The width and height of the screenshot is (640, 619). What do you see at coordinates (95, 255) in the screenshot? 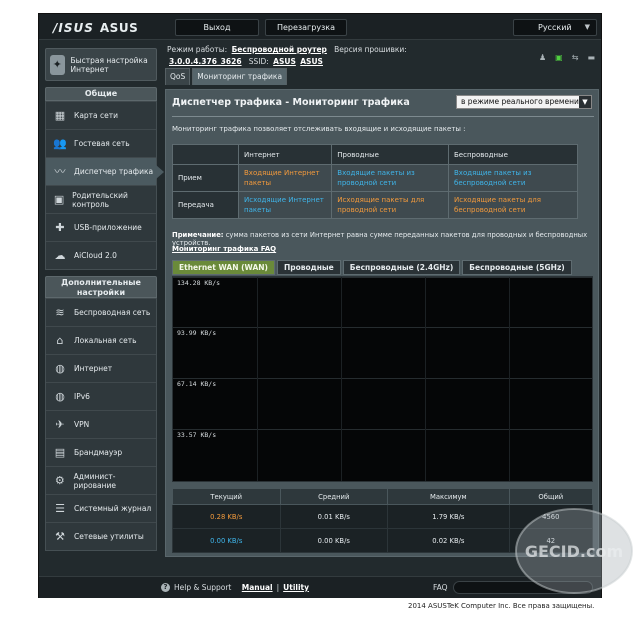
I see `sidebar-item-label: AiCloud 2.0` at bounding box center [95, 255].